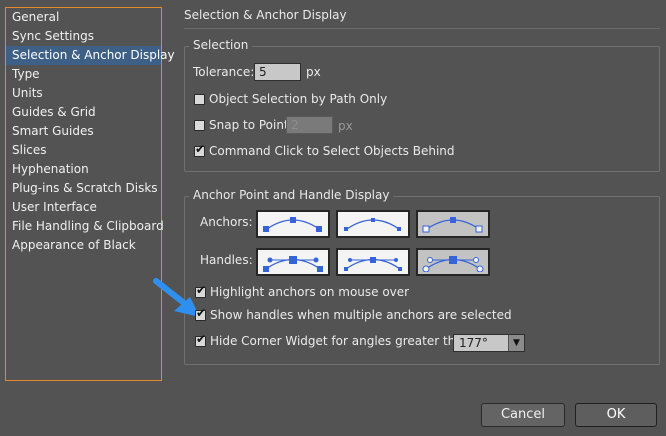  I want to click on snap-to-point-label: Snap to Point, so click(249, 125).